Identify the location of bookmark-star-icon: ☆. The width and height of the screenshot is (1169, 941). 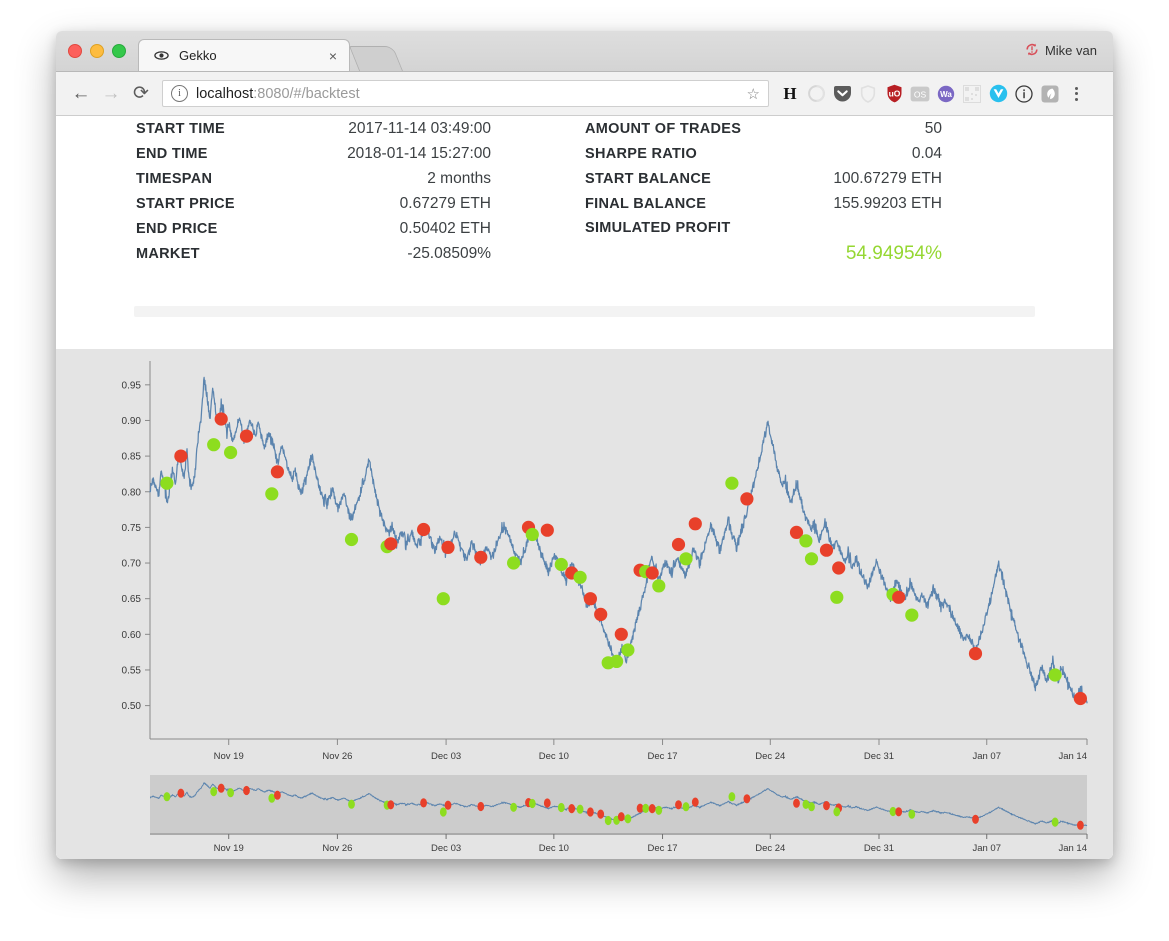
(753, 94).